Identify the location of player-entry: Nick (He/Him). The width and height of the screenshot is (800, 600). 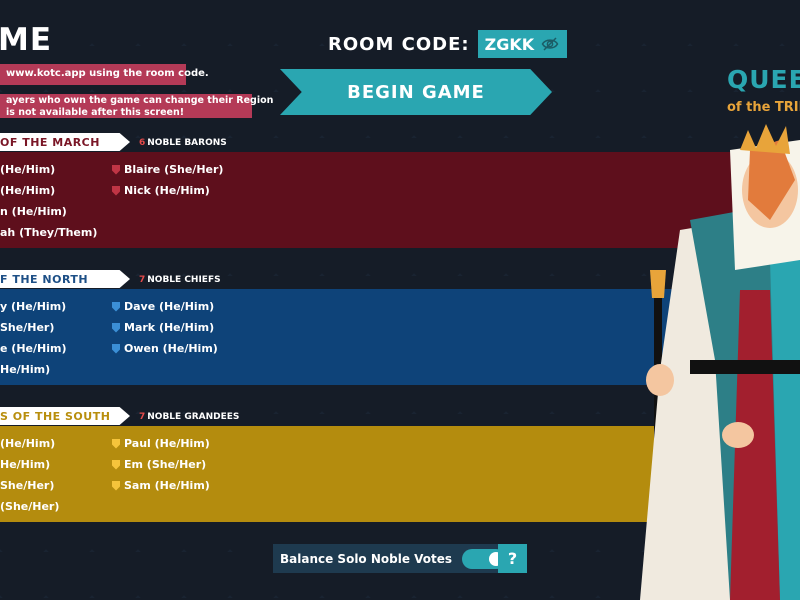
(161, 190).